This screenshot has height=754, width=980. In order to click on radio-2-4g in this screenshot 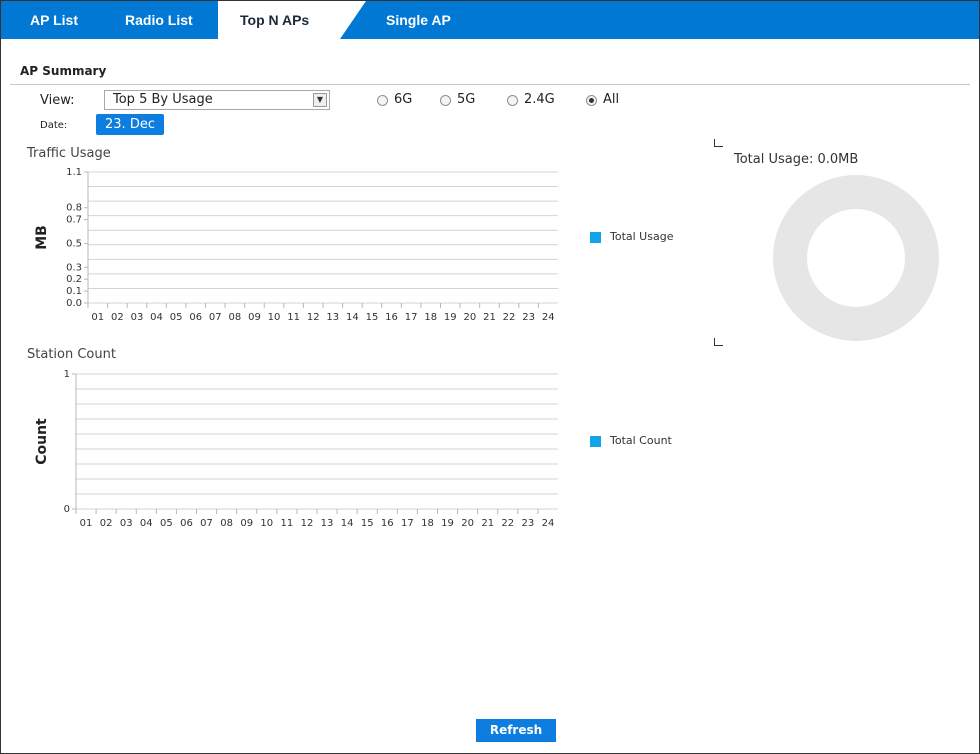, I will do `click(512, 100)`.